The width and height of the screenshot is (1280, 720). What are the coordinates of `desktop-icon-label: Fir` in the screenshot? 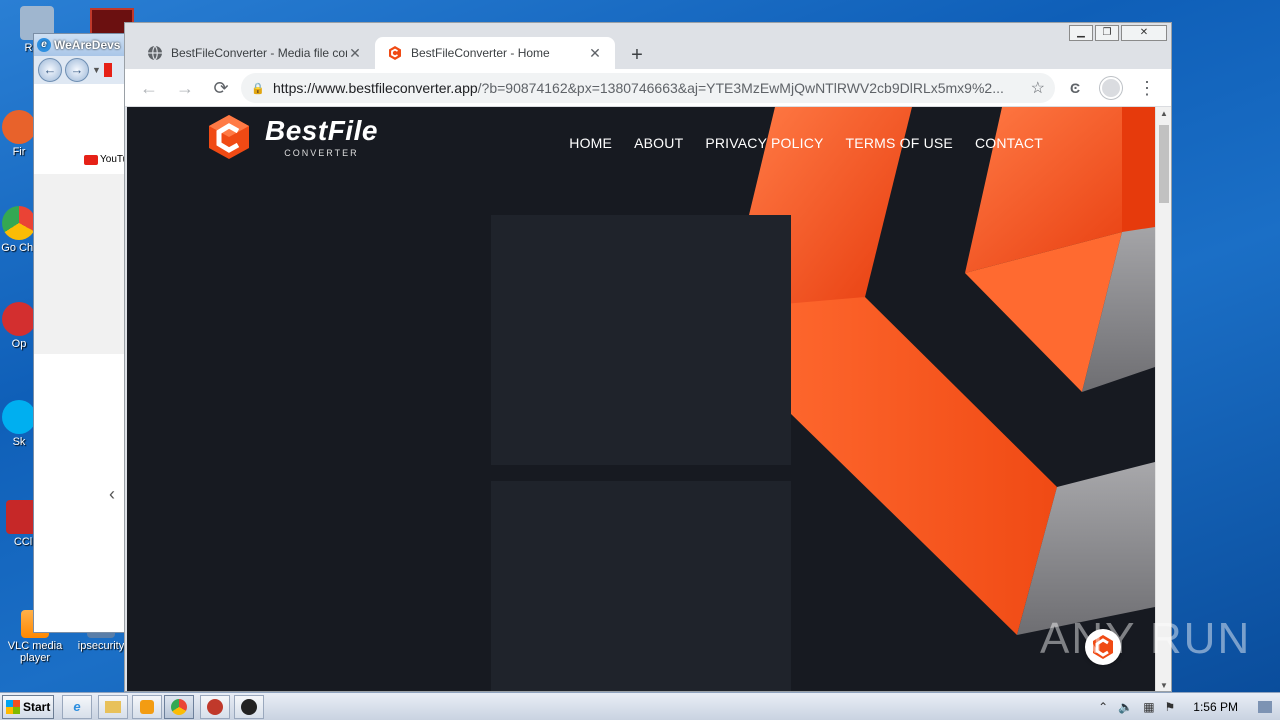 It's located at (19, 152).